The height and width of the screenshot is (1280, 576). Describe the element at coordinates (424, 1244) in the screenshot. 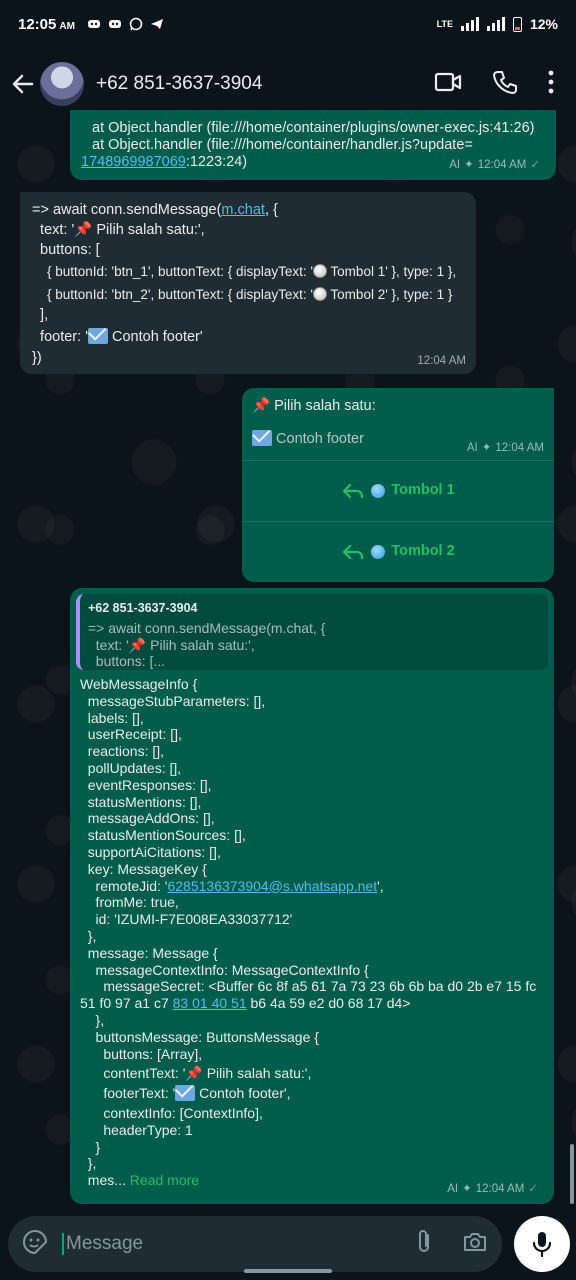

I see `attachment-icon` at that location.